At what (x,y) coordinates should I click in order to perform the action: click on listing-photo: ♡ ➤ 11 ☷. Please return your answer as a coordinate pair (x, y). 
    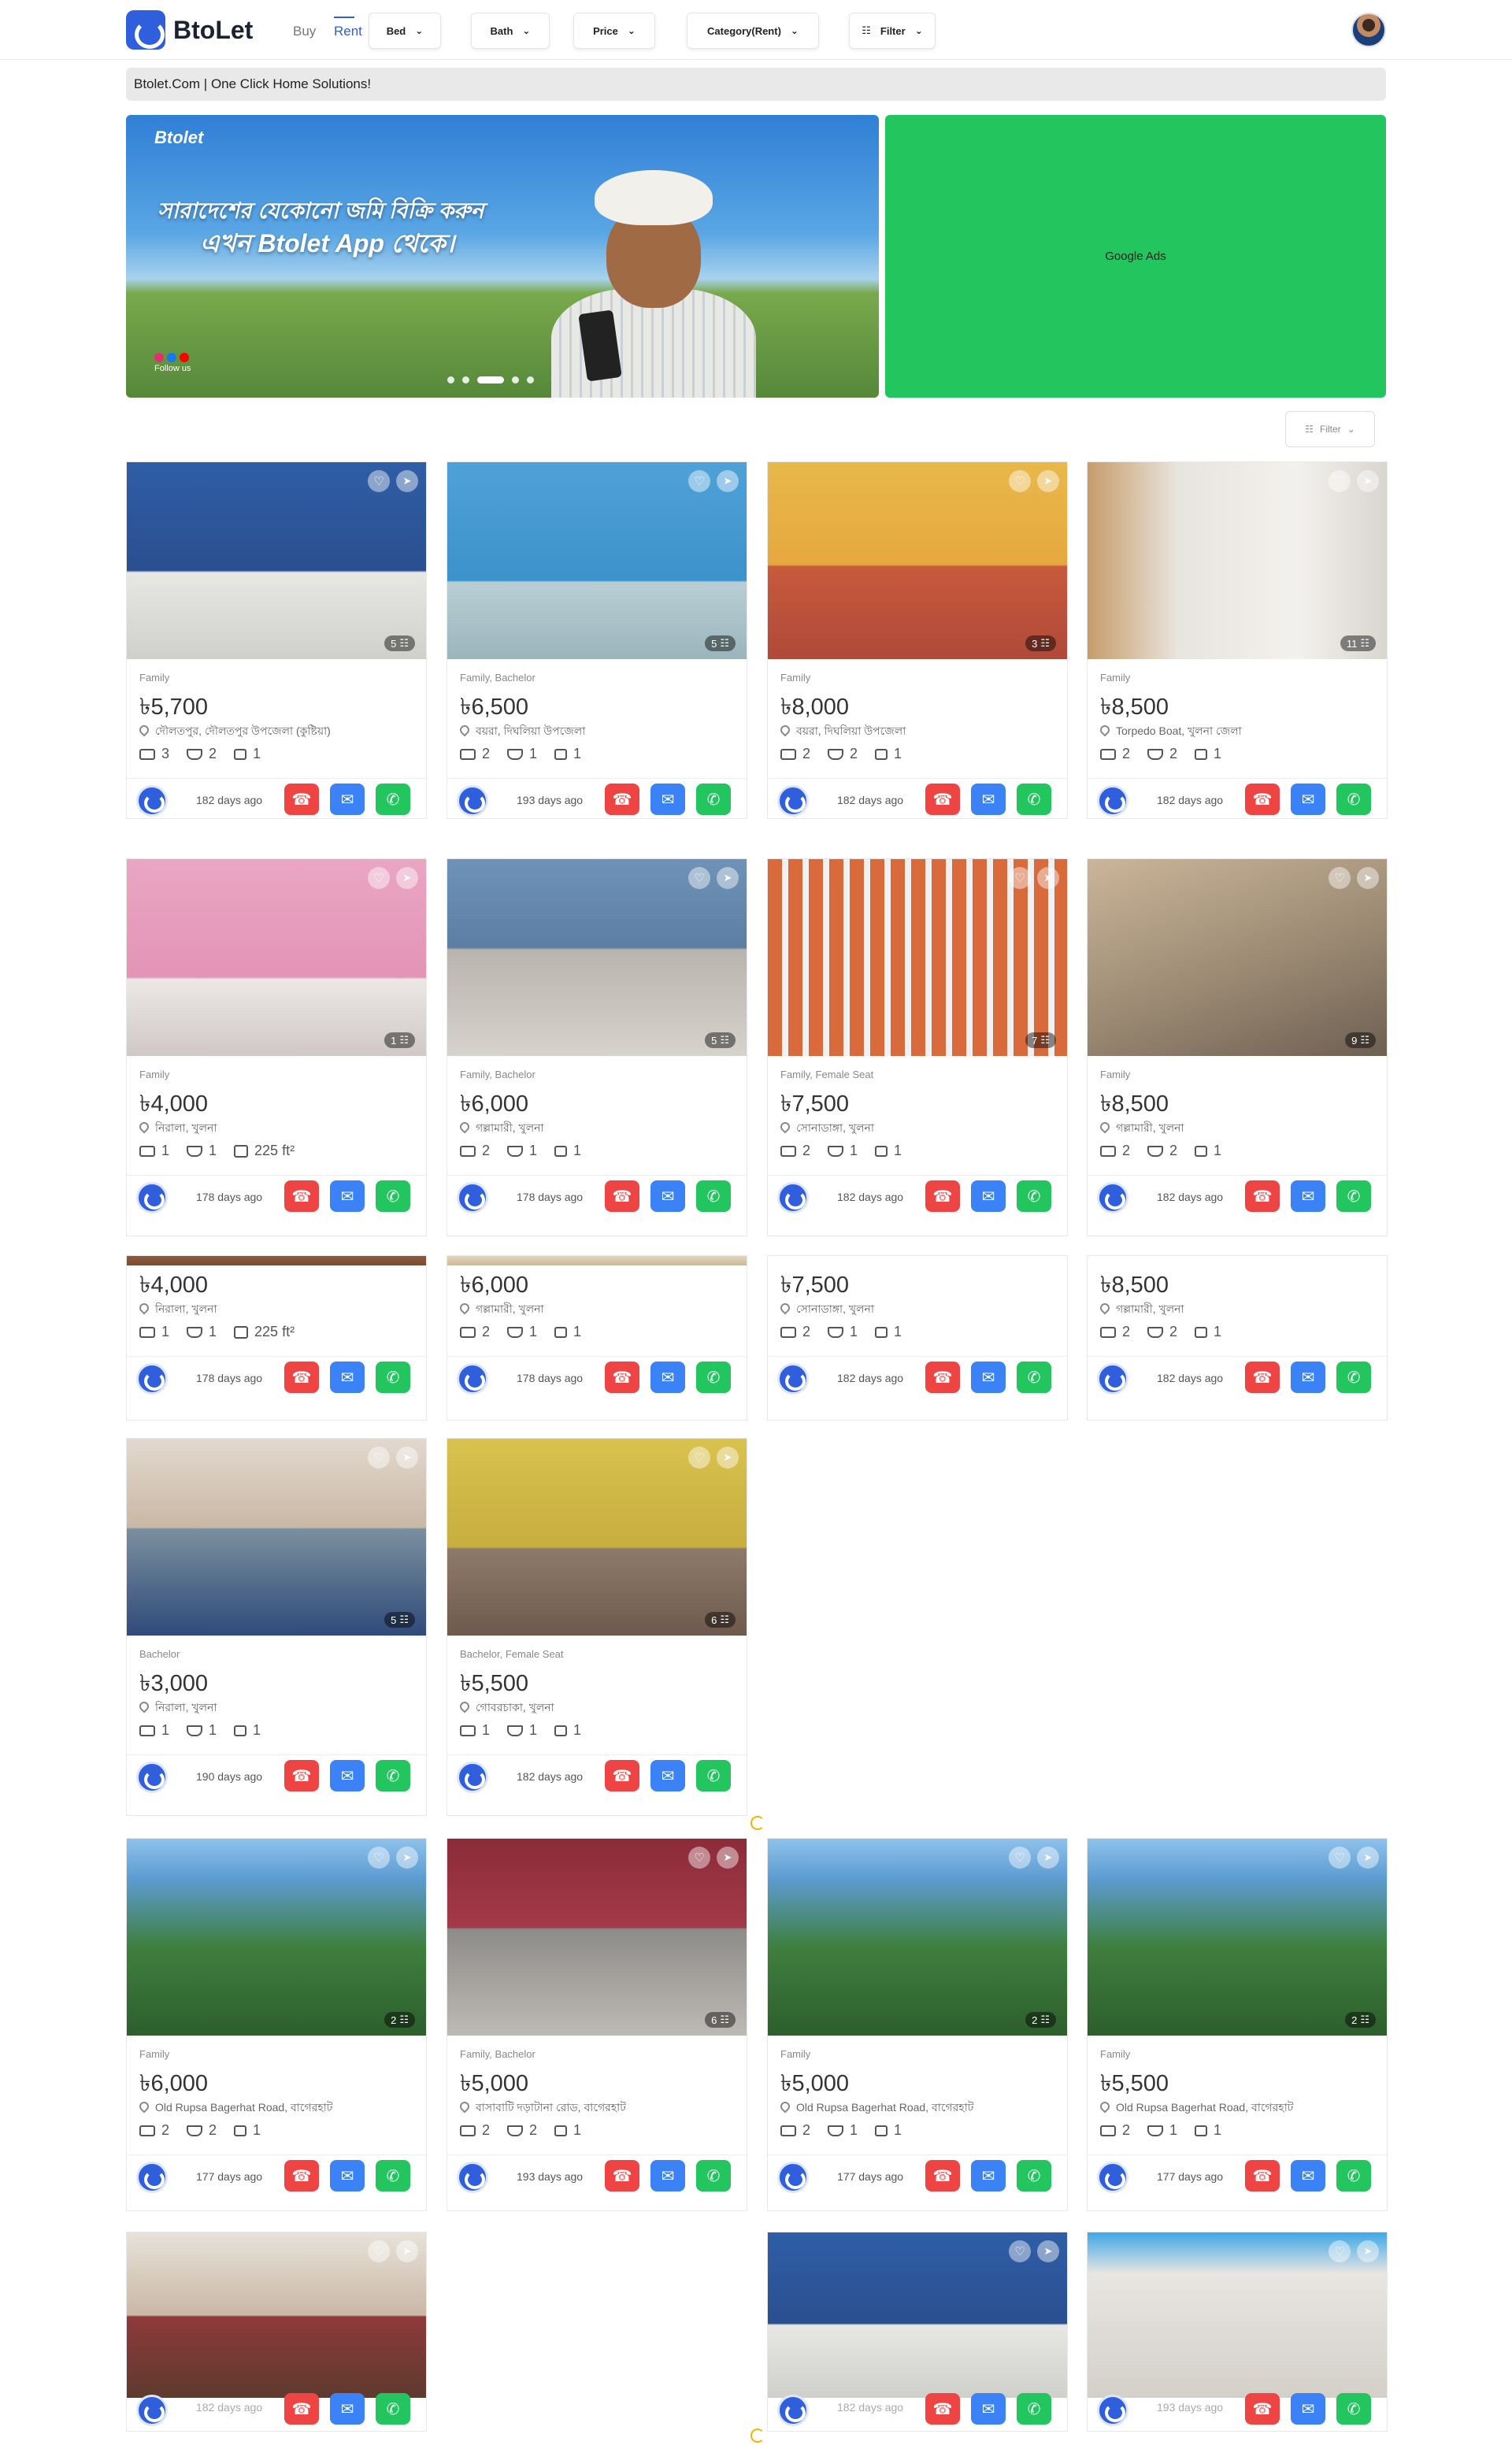
    Looking at the image, I should click on (1237, 561).